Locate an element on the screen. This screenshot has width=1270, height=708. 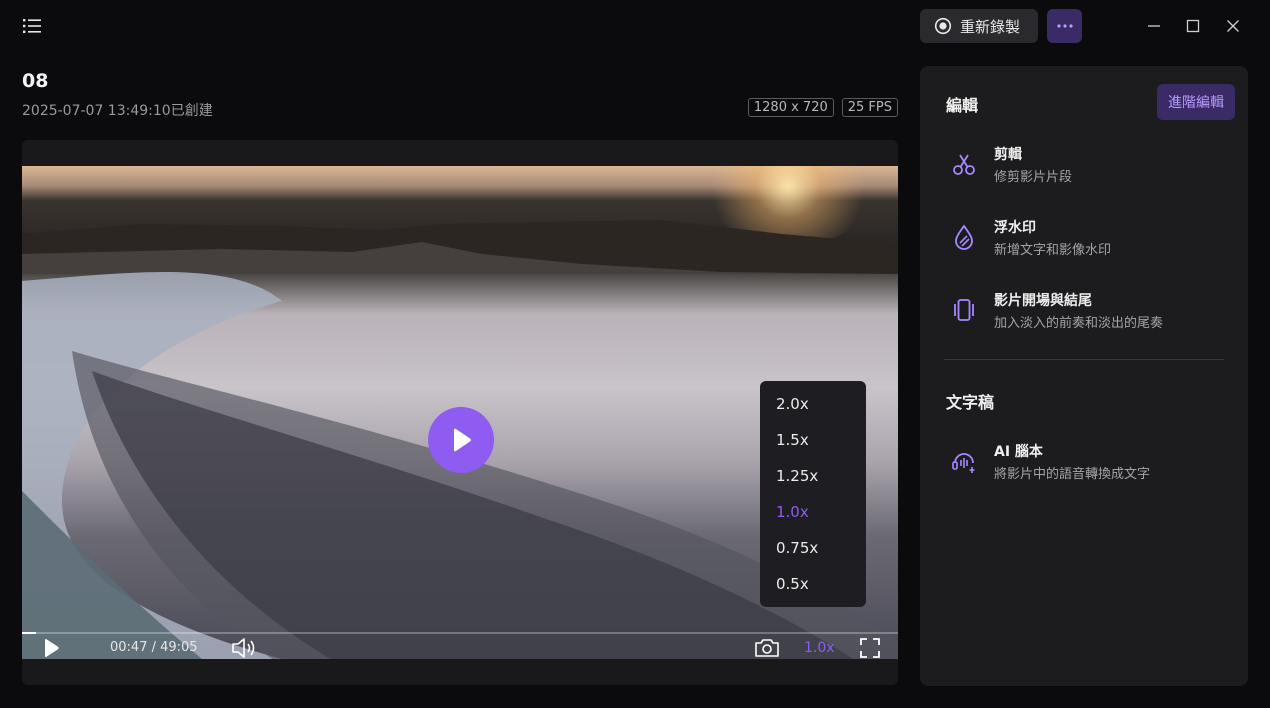
re-record-button: 重新錄製 is located at coordinates (979, 26).